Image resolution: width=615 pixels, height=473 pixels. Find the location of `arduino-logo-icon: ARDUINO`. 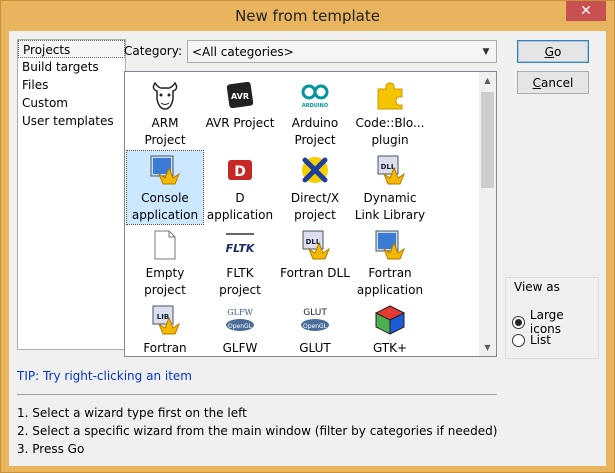

arduino-logo-icon: ARDUINO is located at coordinates (315, 95).